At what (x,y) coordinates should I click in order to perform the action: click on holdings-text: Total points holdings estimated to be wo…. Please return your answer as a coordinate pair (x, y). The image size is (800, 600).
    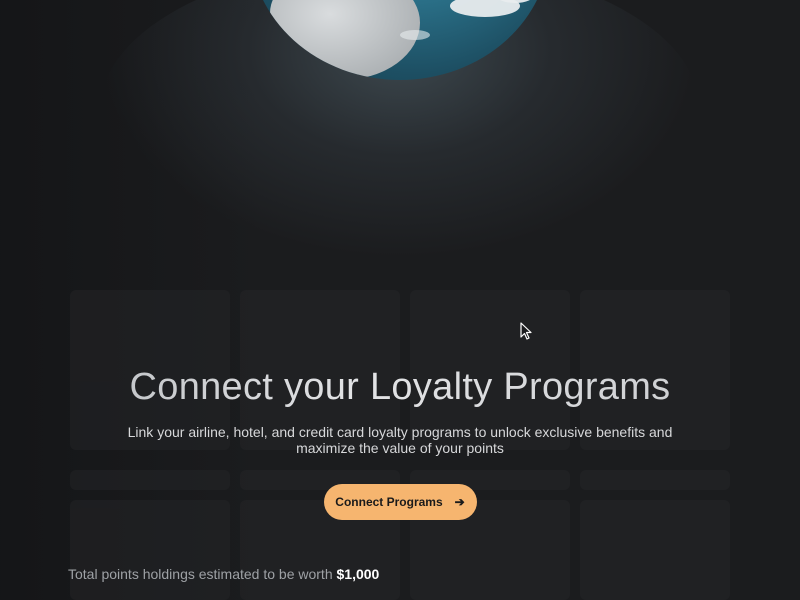
    Looking at the image, I should click on (202, 574).